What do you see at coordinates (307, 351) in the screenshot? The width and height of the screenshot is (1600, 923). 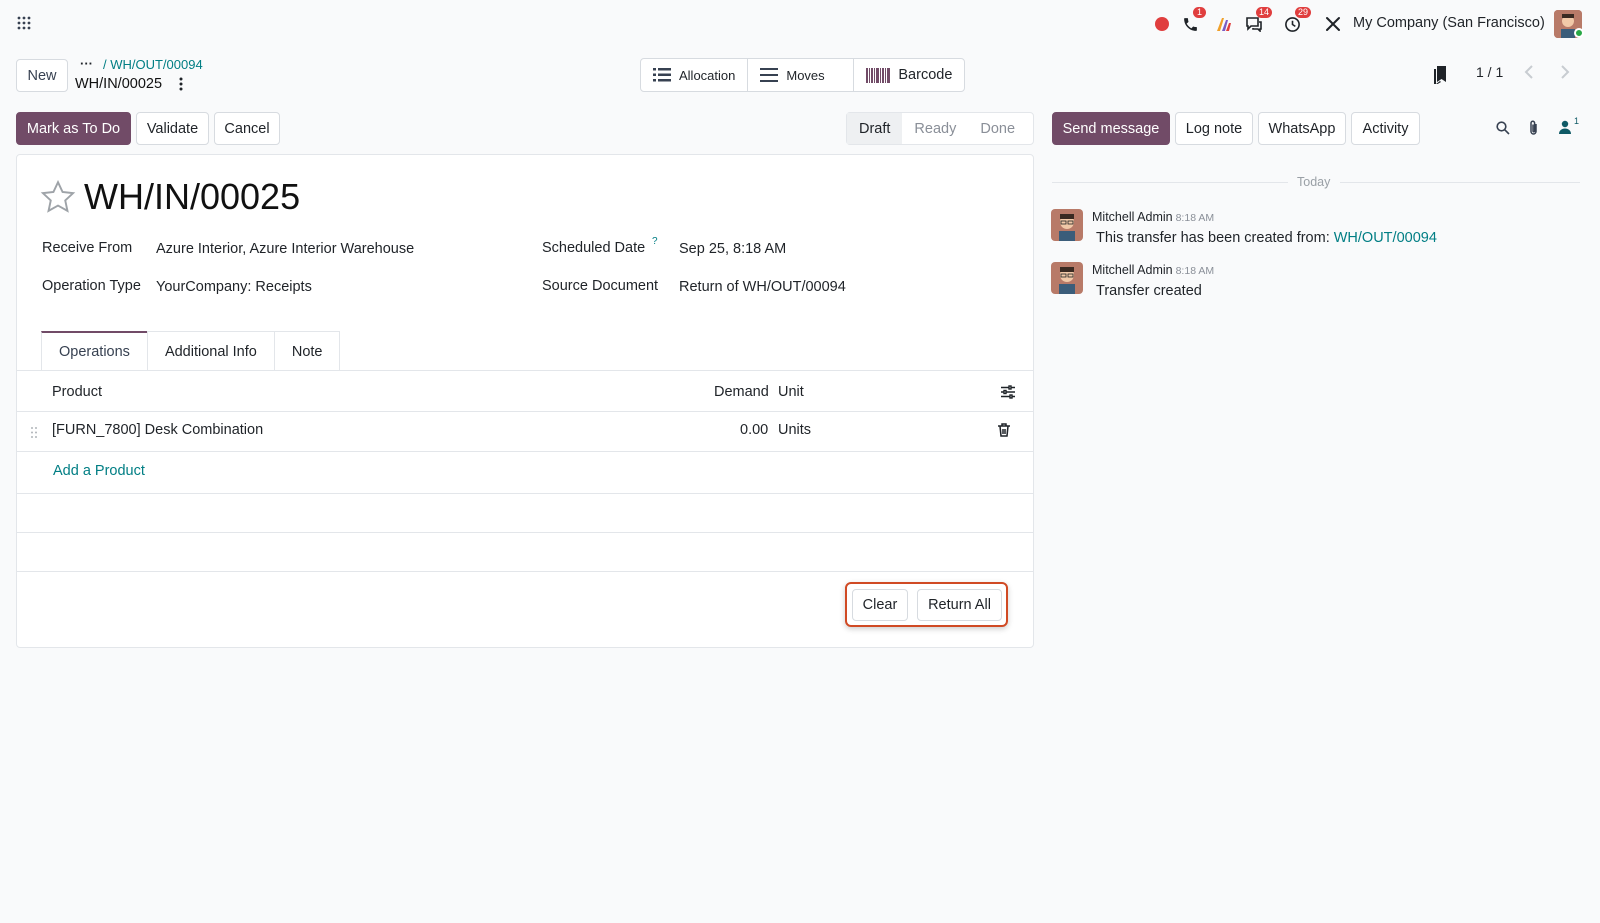 I see `tab-note: Note` at bounding box center [307, 351].